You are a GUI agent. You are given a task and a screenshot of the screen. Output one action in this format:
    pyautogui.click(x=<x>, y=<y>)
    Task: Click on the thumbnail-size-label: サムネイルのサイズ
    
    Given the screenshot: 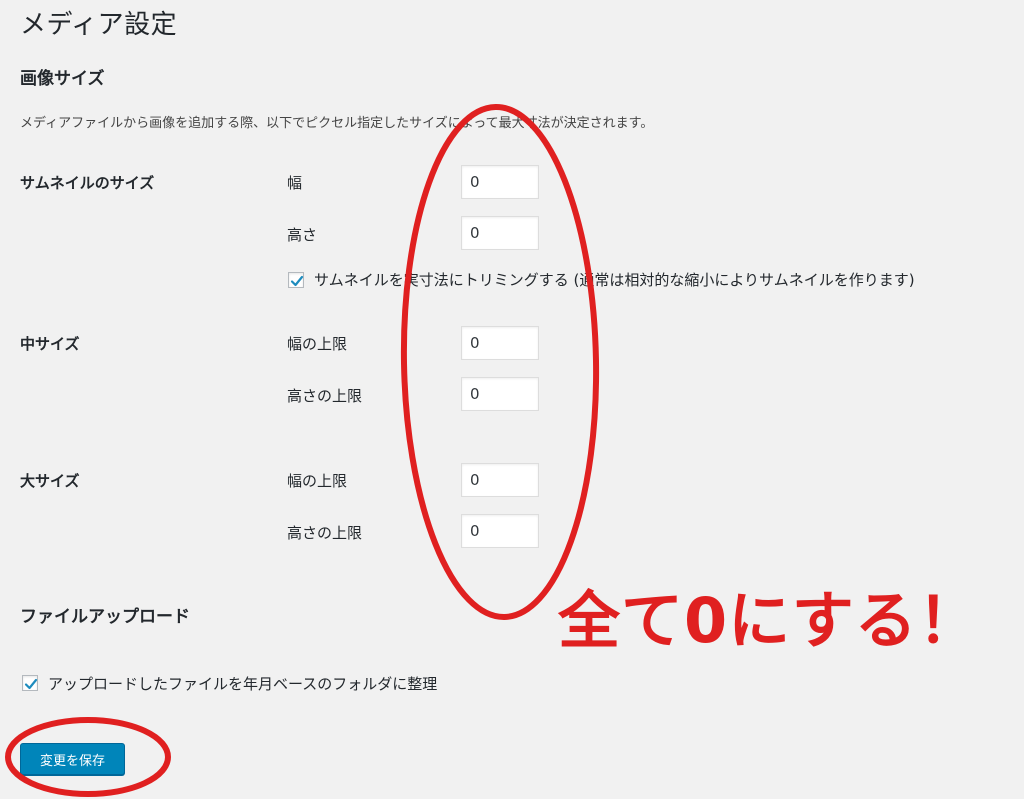 What is the action you would take?
    pyautogui.click(x=87, y=183)
    